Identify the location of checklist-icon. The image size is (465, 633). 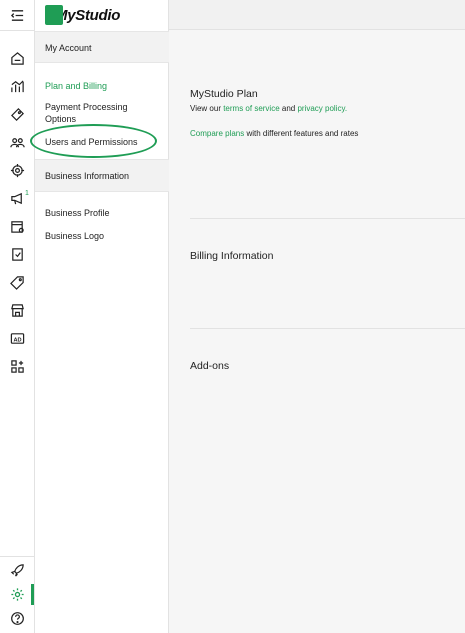
(17, 254).